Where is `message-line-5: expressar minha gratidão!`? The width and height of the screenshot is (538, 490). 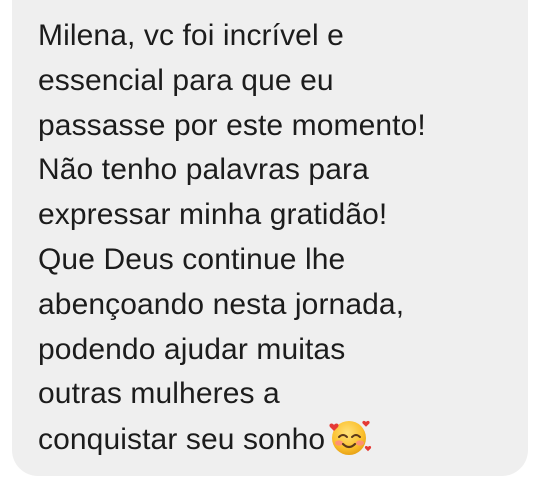
message-line-5: expressar minha gratidão! is located at coordinates (213, 215).